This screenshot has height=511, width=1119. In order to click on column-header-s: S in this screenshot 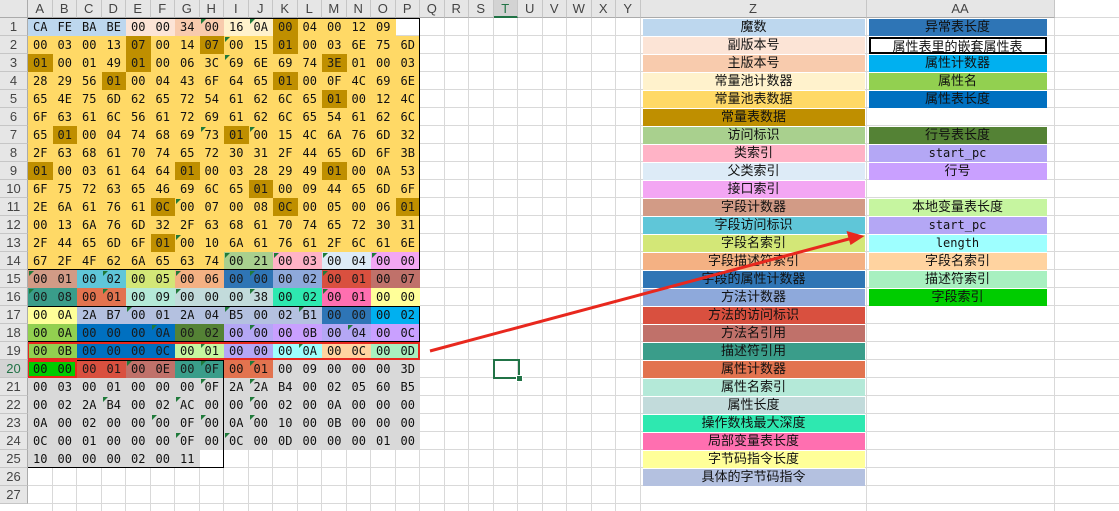, I will do `click(481, 9)`.